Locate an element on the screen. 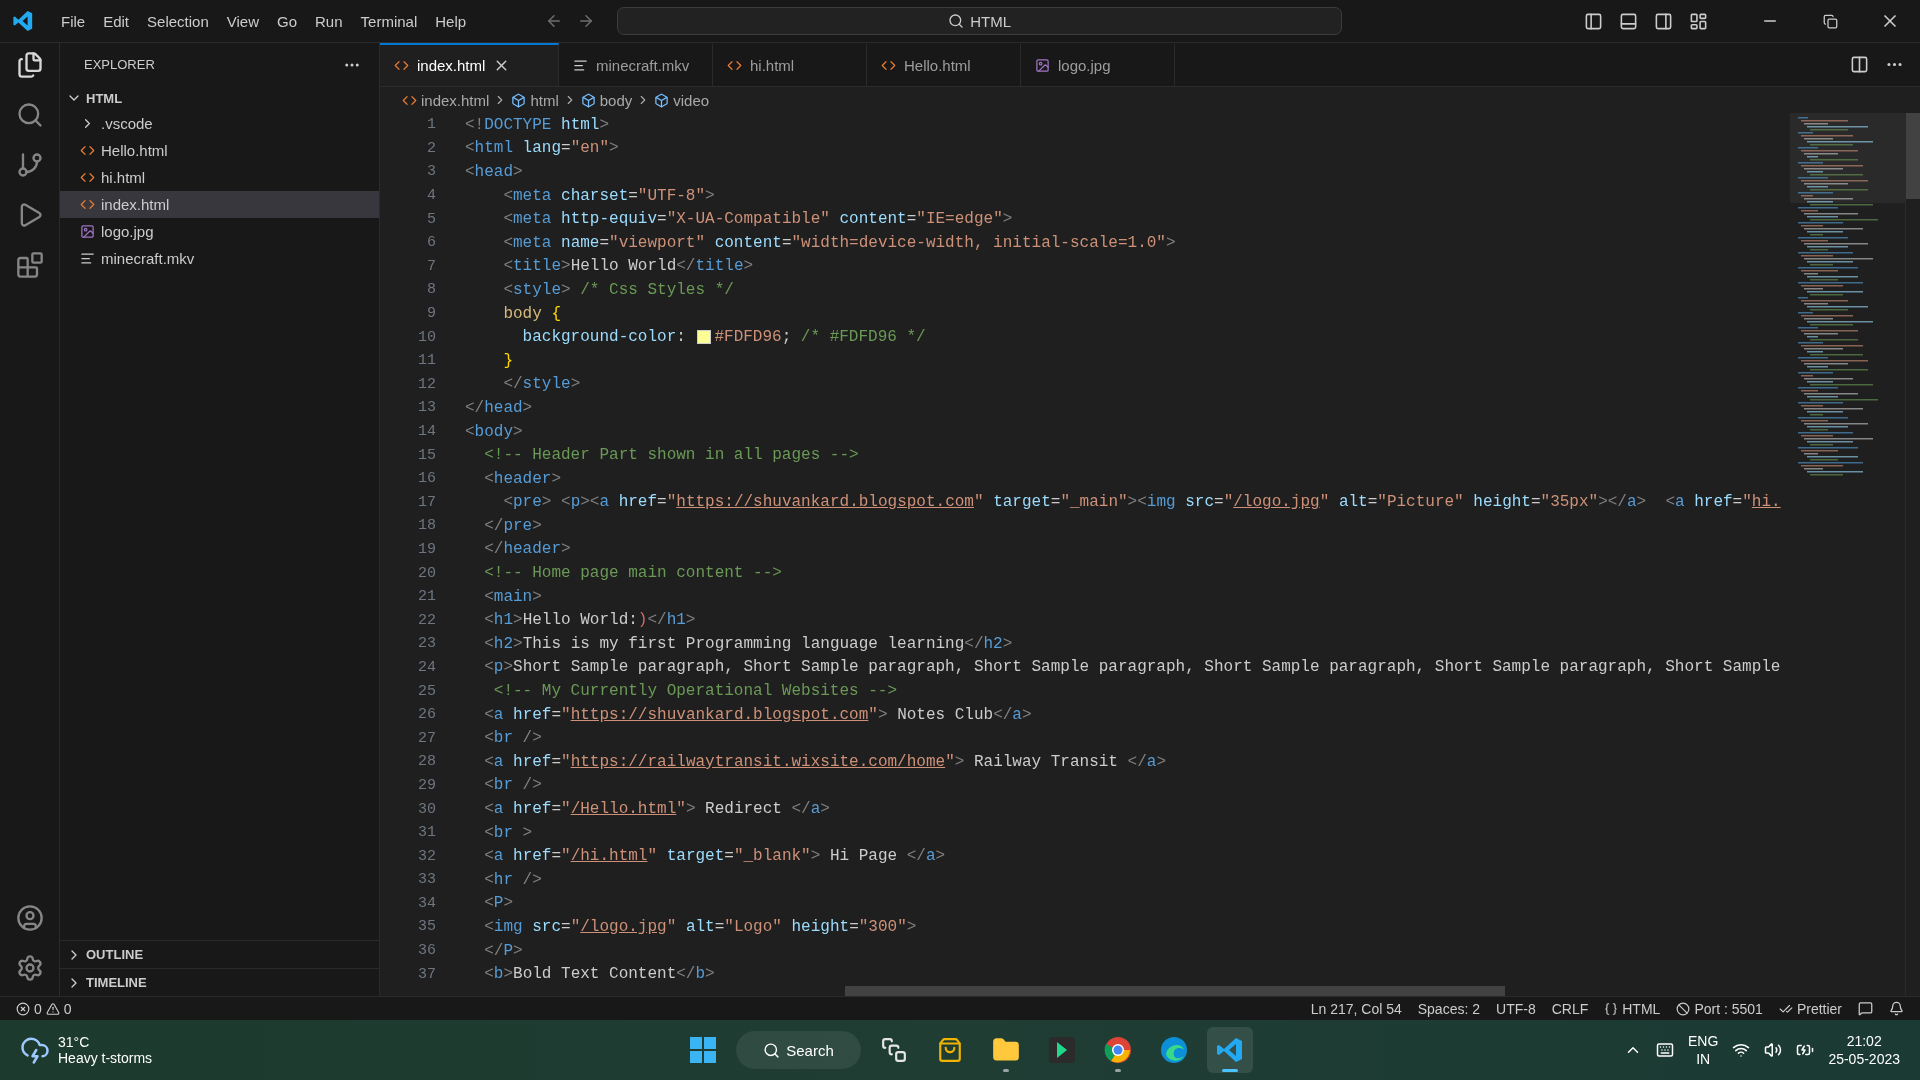 This screenshot has width=1920, height=1080. status-item: Ln 217, Col 54 is located at coordinates (1356, 1008).